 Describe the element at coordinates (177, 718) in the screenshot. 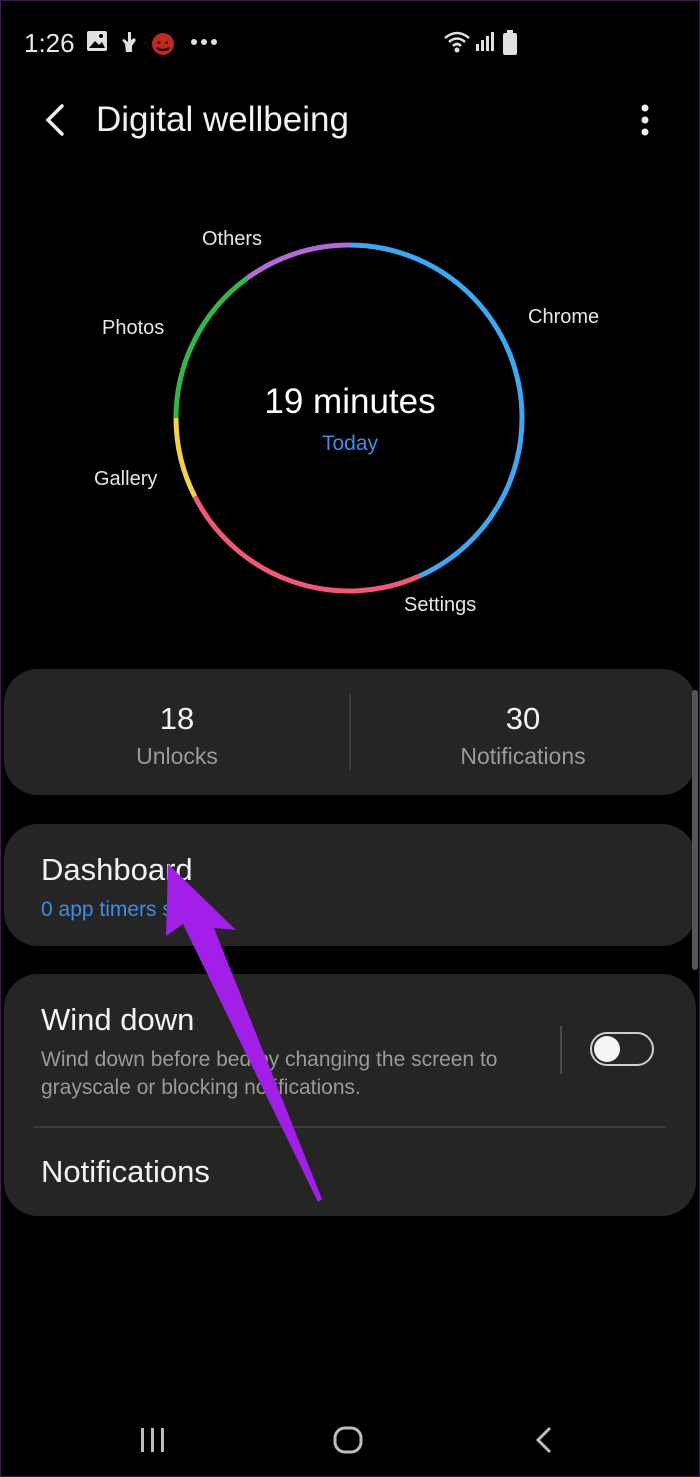

I see `unlocks-count: 18` at that location.